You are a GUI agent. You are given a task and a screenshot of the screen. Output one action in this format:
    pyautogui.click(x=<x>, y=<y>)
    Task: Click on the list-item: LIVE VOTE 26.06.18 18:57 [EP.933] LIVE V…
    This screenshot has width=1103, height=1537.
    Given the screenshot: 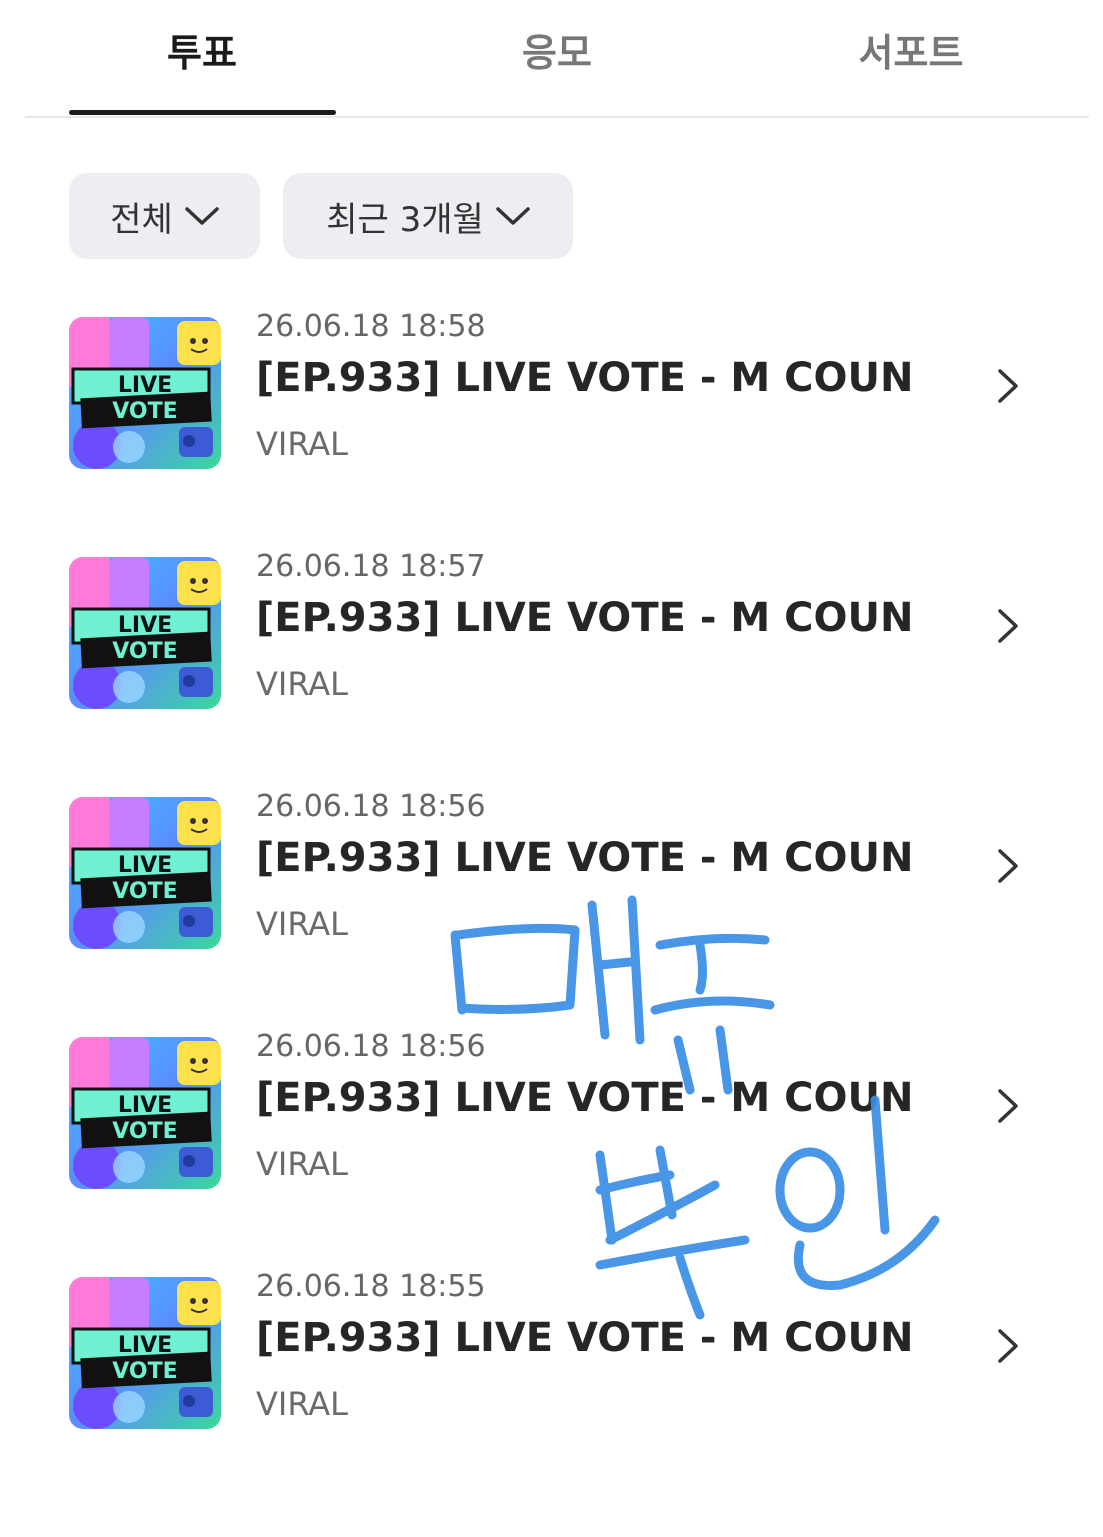 What is the action you would take?
    pyautogui.click(x=551, y=649)
    